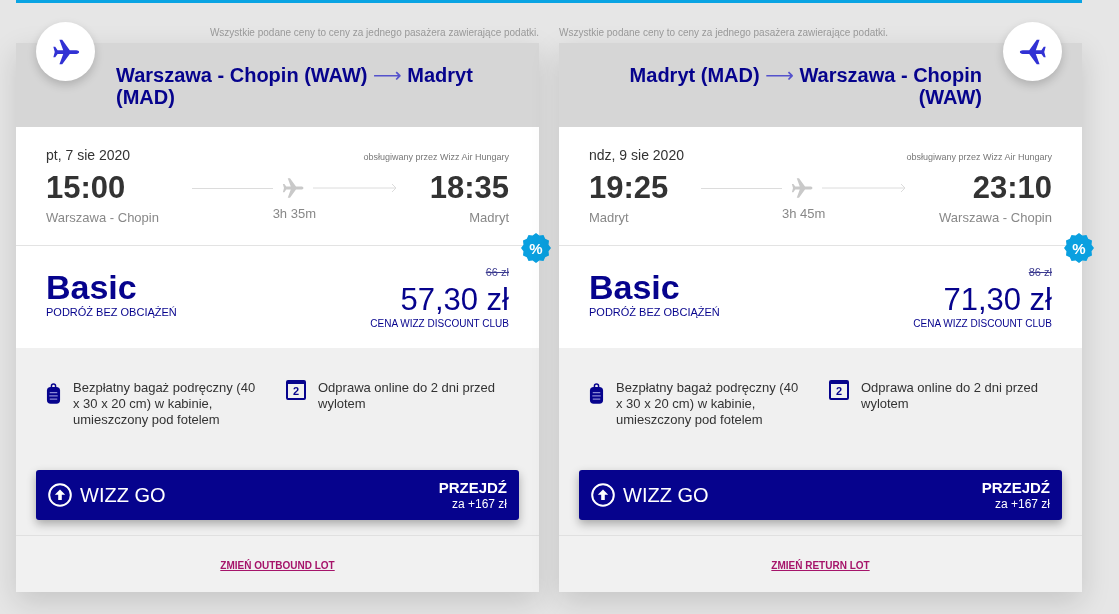  Describe the element at coordinates (995, 218) in the screenshot. I see `arrival-city: Warszawa - Chopin` at that location.